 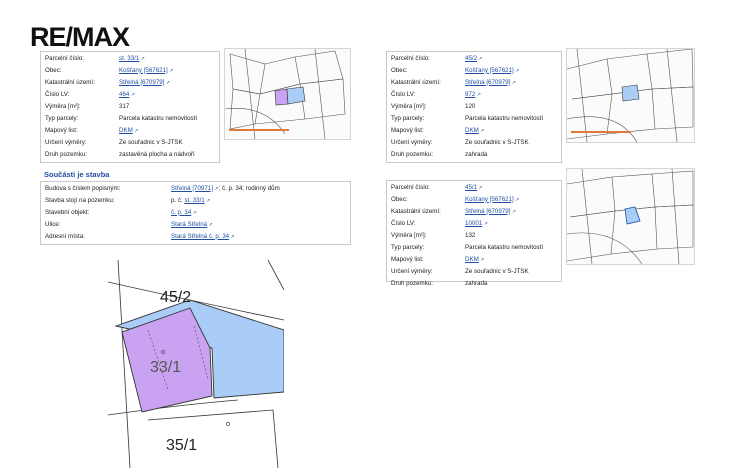 What do you see at coordinates (470, 94) in the screenshot?
I see `info-link: 972` at bounding box center [470, 94].